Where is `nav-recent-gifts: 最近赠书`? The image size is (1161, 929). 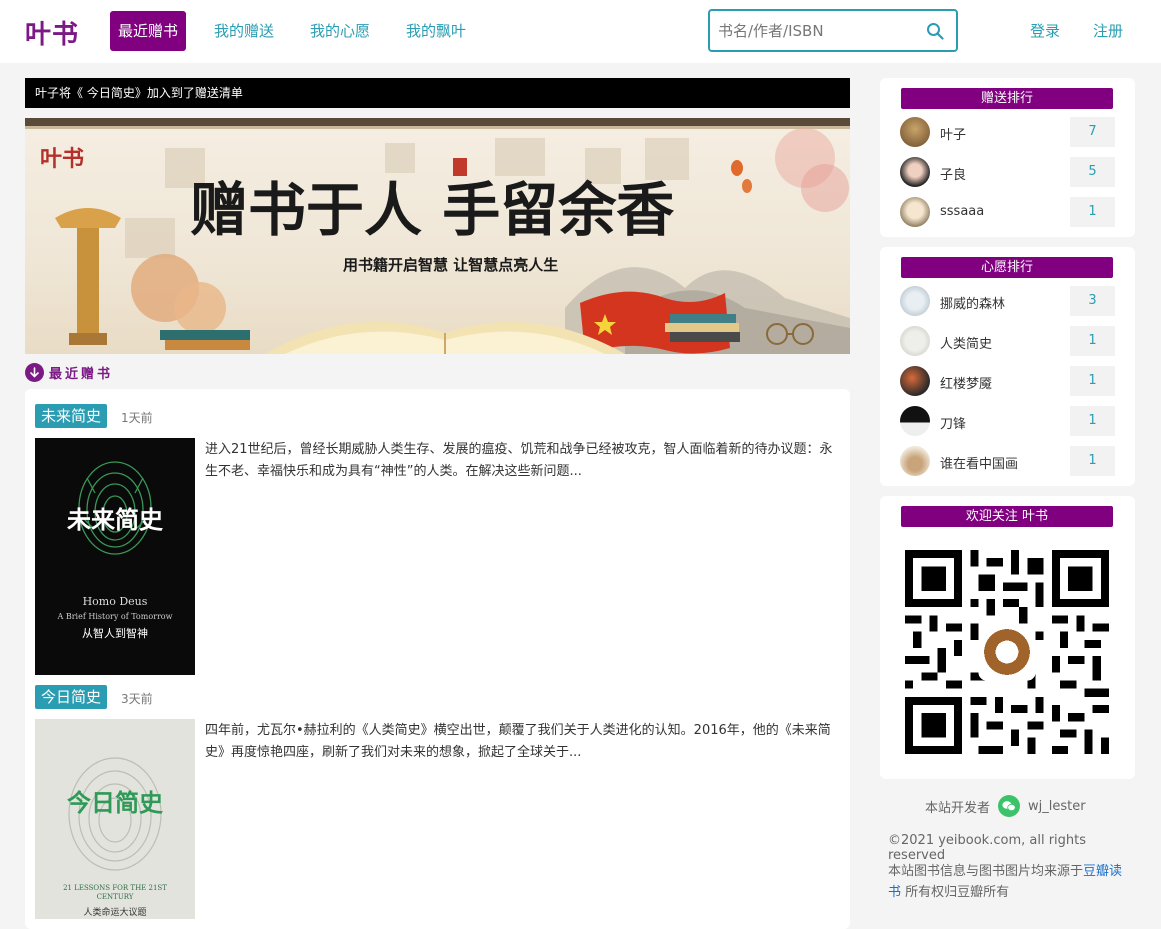
nav-recent-gifts: 最近赠书 is located at coordinates (148, 31).